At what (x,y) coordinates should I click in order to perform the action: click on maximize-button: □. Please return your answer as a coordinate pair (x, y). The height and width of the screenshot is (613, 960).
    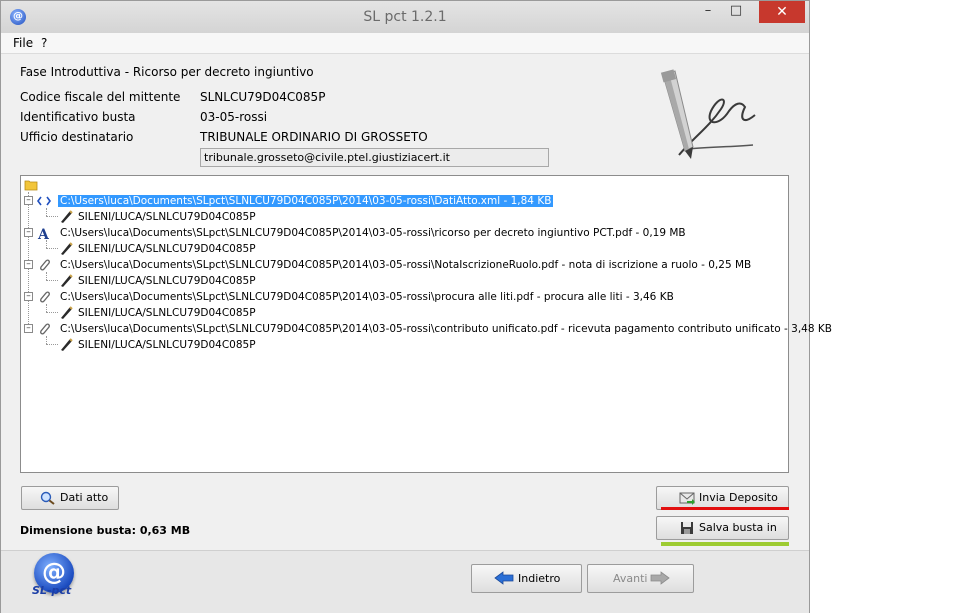
    Looking at the image, I should click on (736, 12).